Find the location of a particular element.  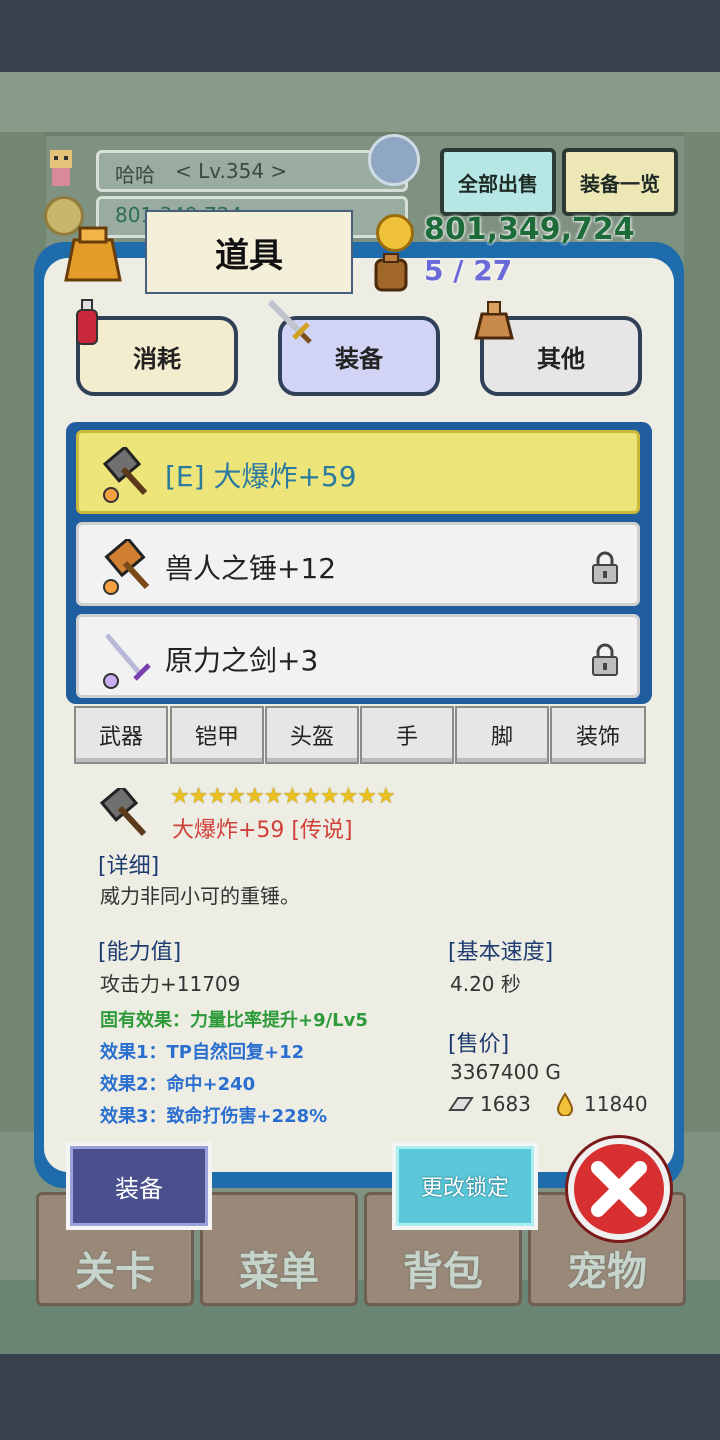

item-row: 原力之剑+3 is located at coordinates (358, 656).